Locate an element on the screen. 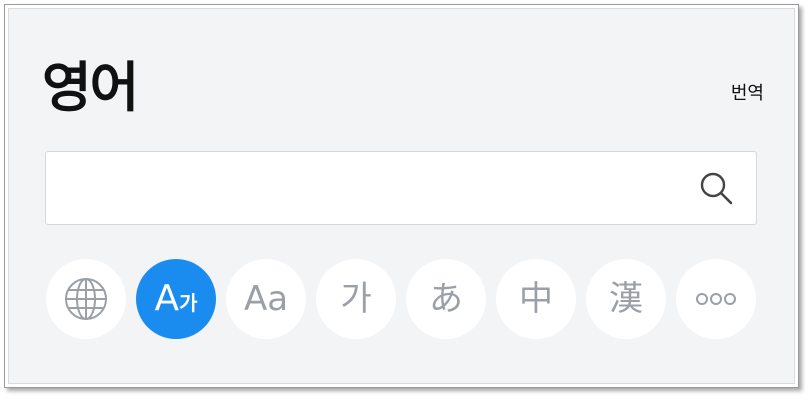 Image resolution: width=809 pixels, height=400 pixels. more-icon is located at coordinates (716, 299).